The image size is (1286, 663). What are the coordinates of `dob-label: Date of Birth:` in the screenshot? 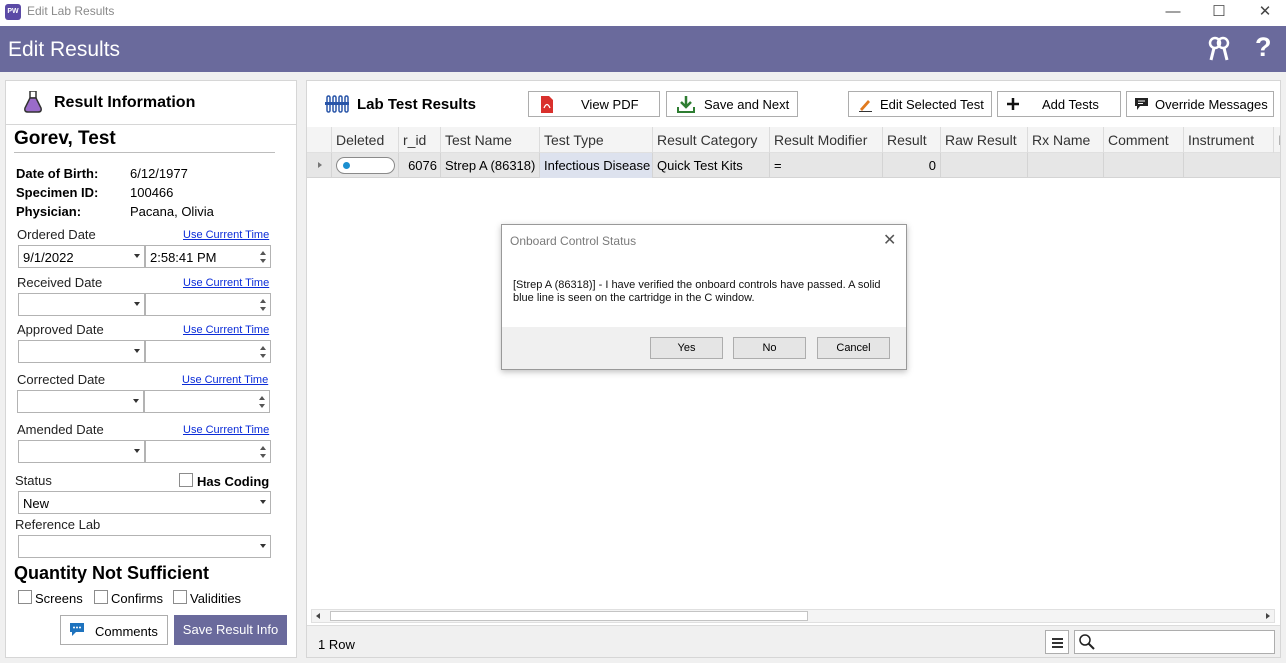 It's located at (57, 173).